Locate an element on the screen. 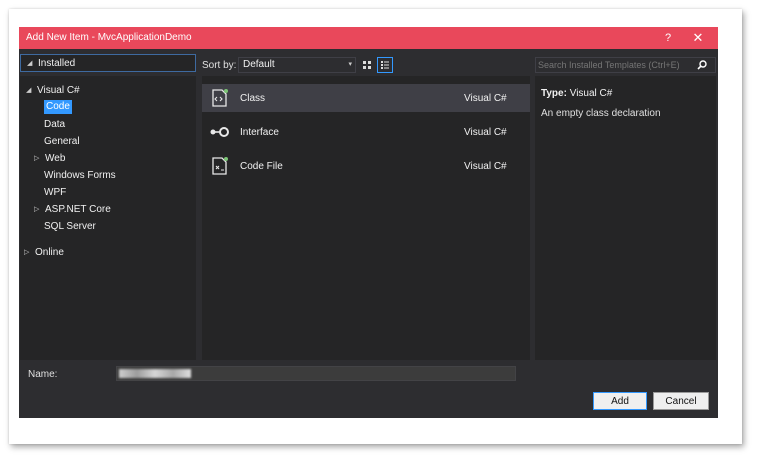 Image resolution: width=768 pixels, height=465 pixels. grid-view-icon is located at coordinates (367, 65).